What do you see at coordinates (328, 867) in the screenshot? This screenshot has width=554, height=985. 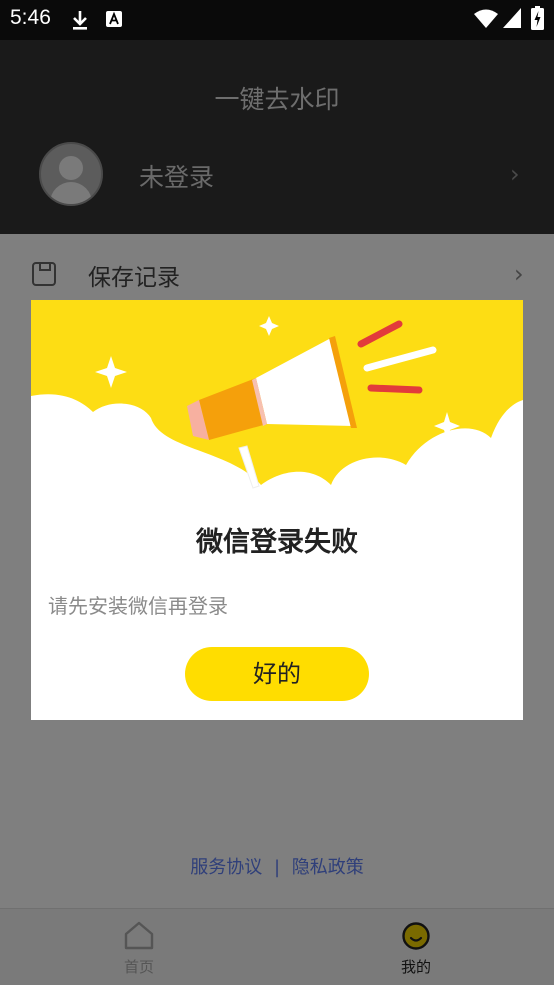 I see `privacy-policy-link: 隐私政策` at bounding box center [328, 867].